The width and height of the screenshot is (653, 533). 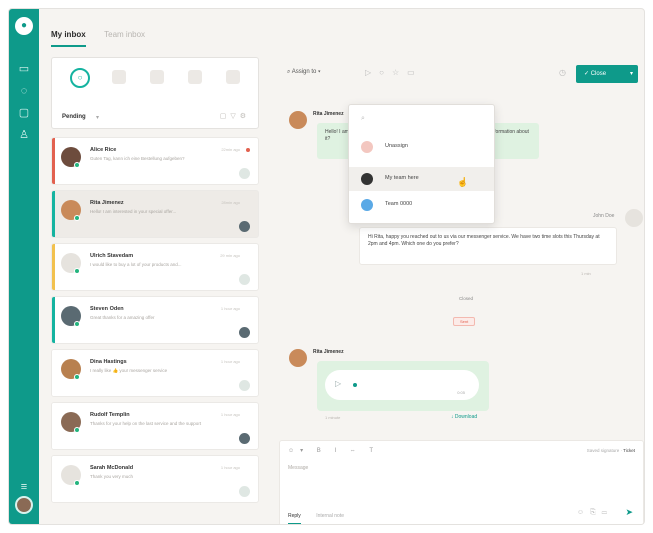 I want to click on assign-button: ⌕ Assign to ▾, so click(x=304, y=72).